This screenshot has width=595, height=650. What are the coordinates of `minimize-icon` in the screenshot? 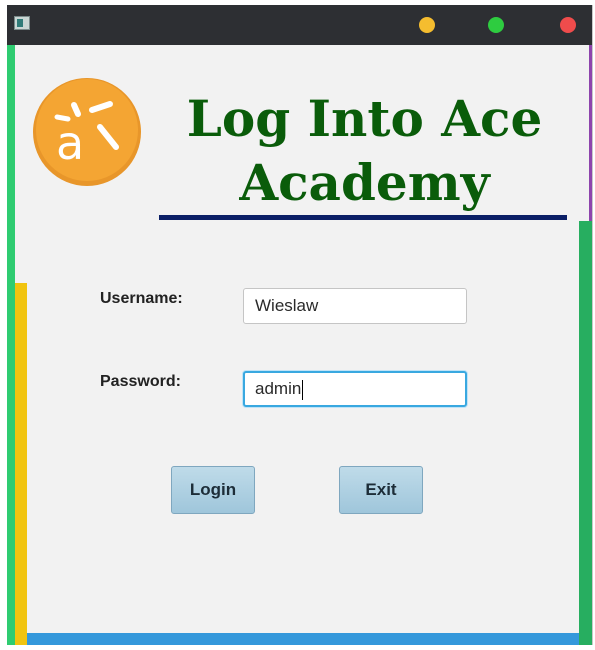 It's located at (427, 25).